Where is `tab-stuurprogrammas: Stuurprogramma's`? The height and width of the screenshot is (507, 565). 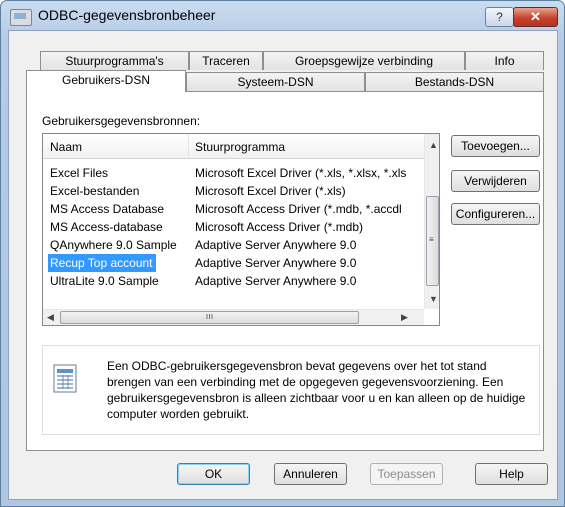
tab-stuurprogrammas: Stuurprogramma's is located at coordinates (114, 60).